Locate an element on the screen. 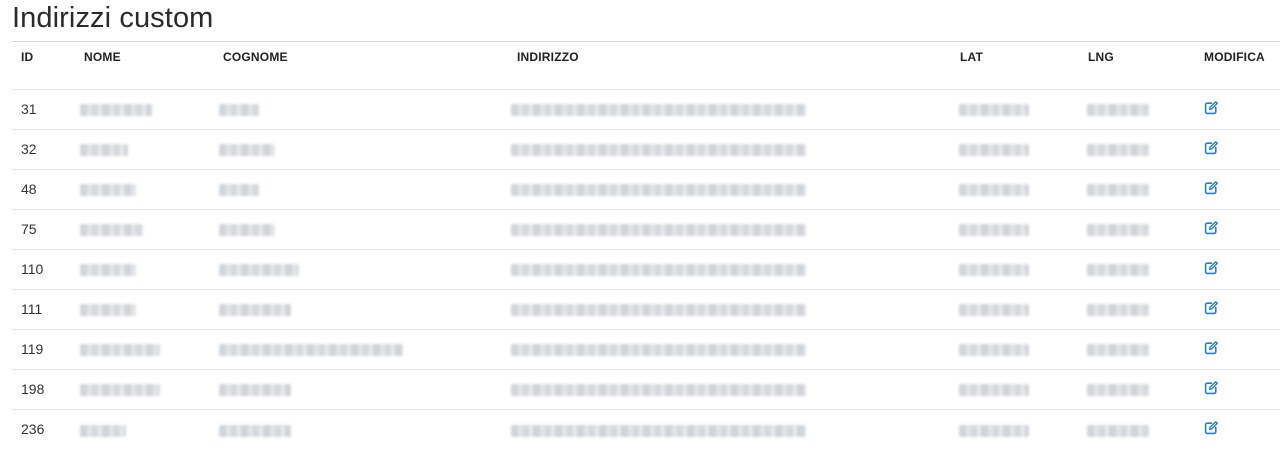 Image resolution: width=1280 pixels, height=457 pixels. table-row: 111 is located at coordinates (646, 309).